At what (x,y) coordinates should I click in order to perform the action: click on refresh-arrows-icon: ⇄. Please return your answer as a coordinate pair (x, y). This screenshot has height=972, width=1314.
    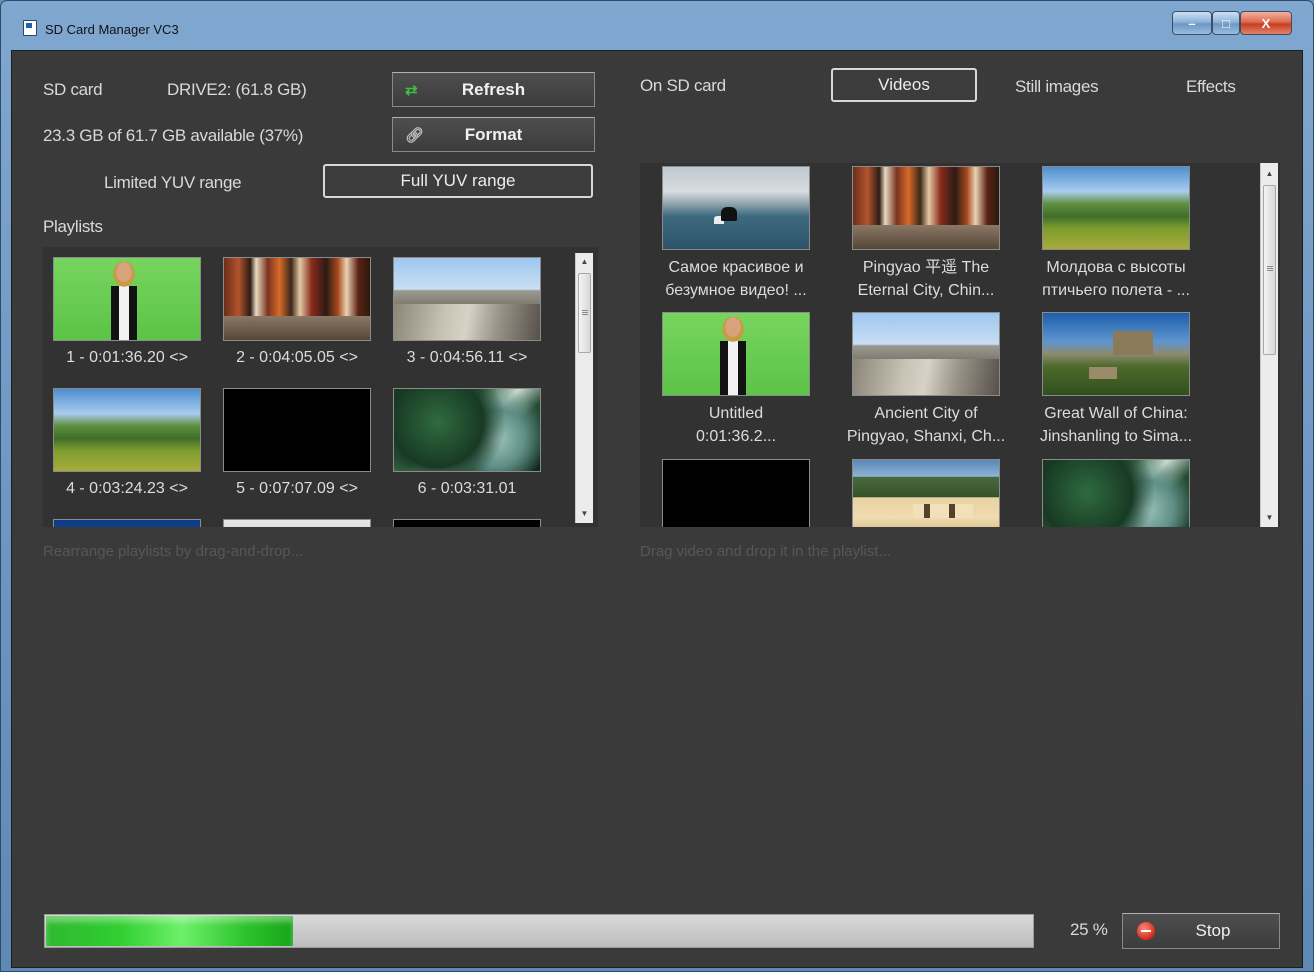
    Looking at the image, I should click on (411, 90).